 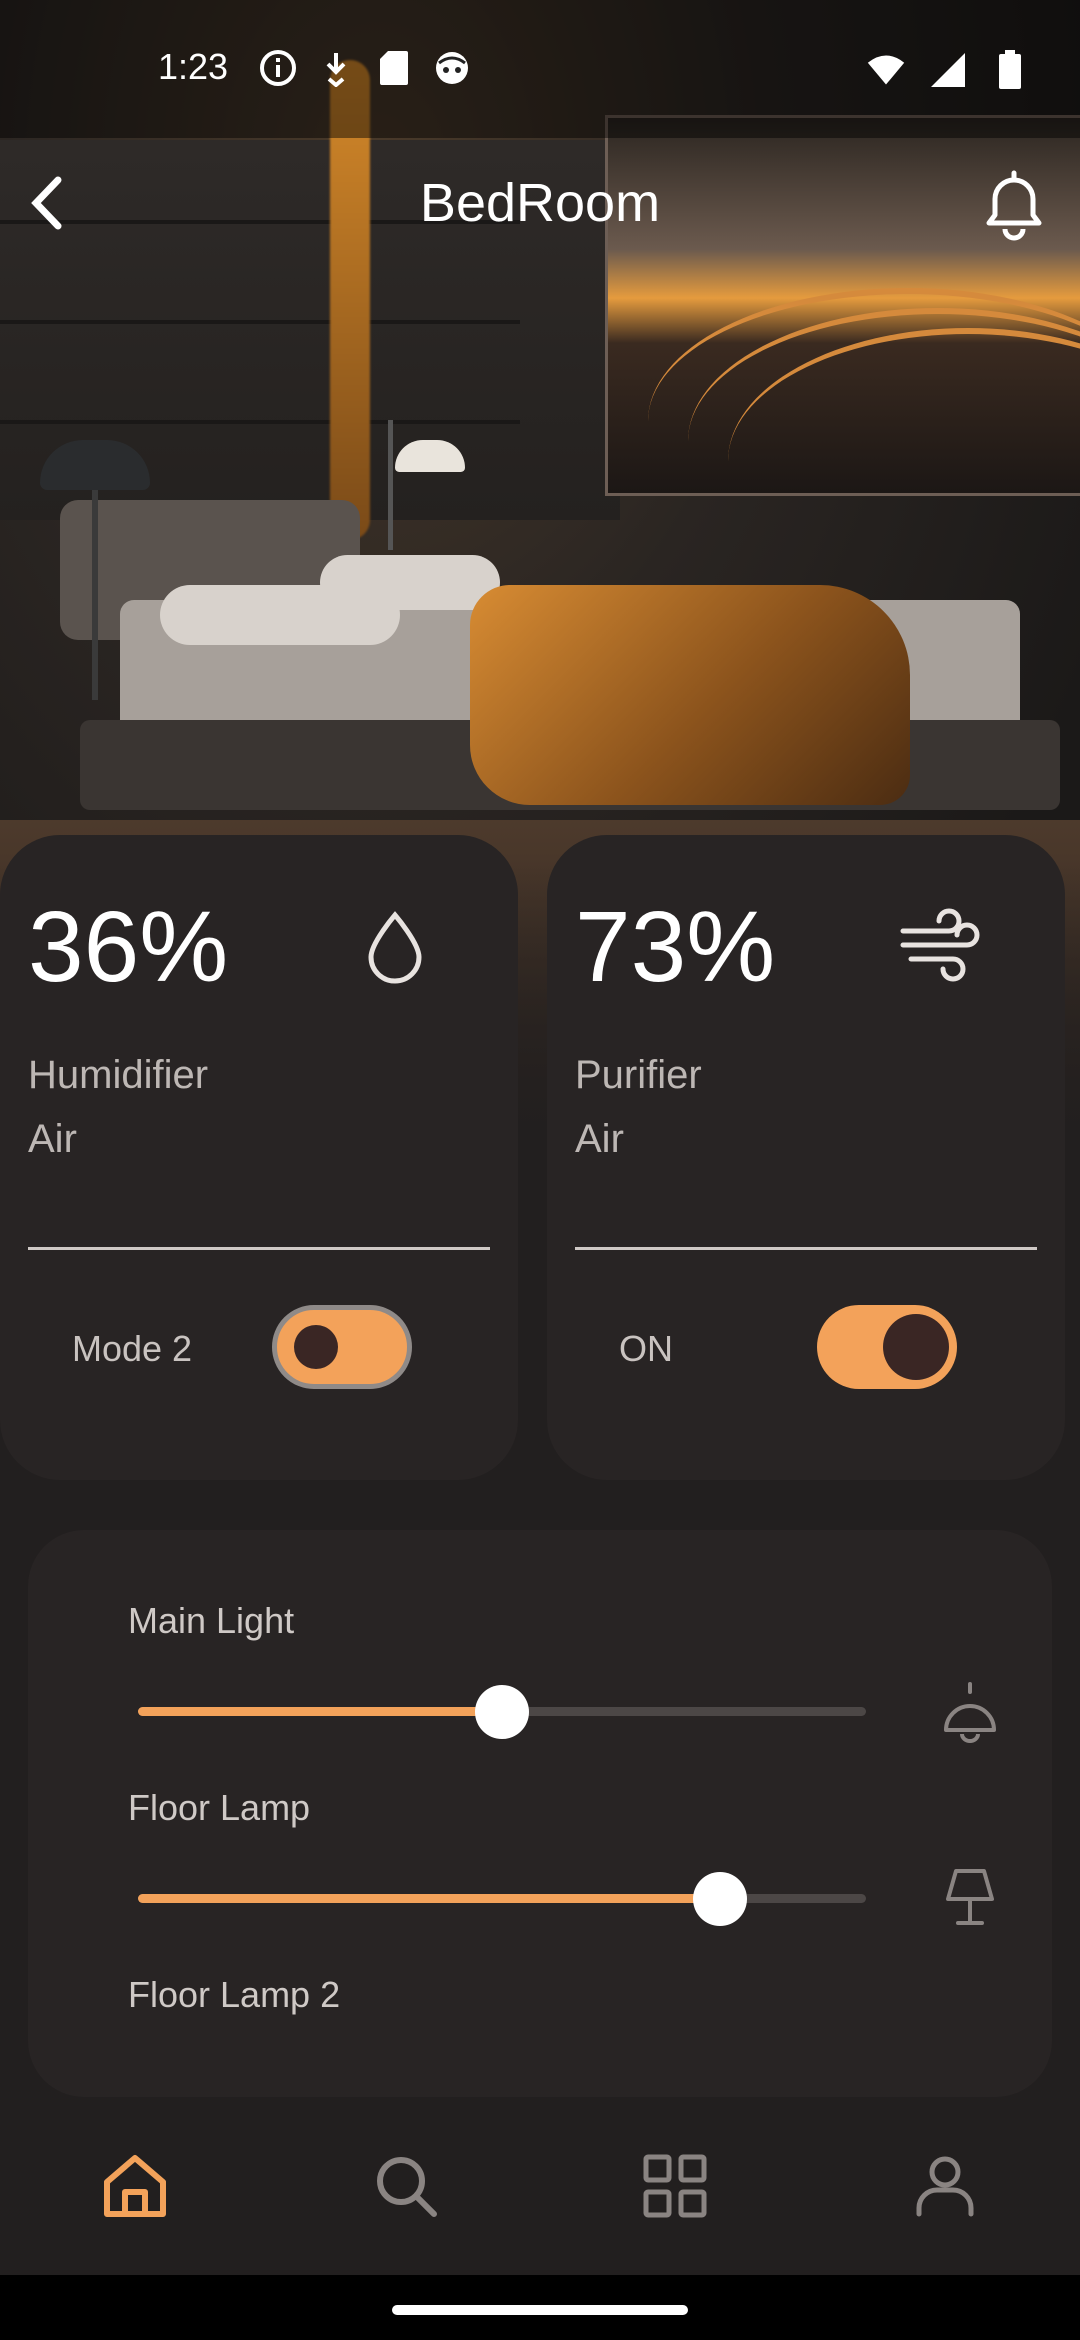 I want to click on humidifier-label: Humidifier, so click(x=118, y=1075).